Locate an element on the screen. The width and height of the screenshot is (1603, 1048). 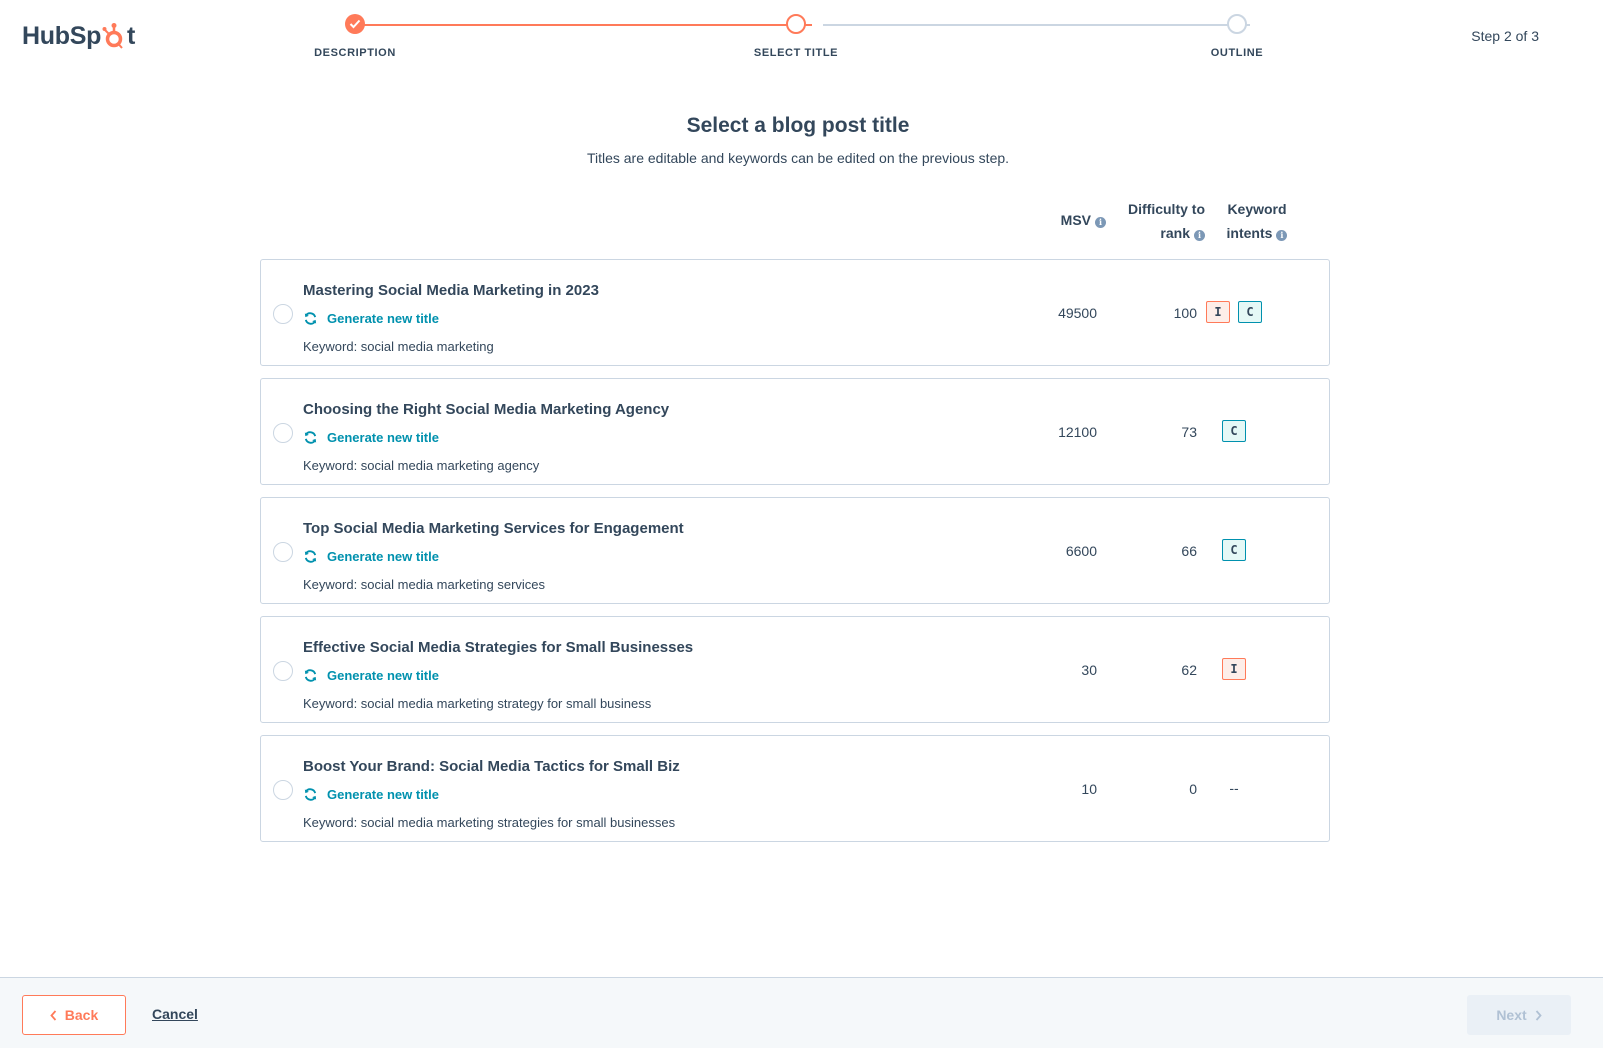
msv-value: 30 is located at coordinates (1089, 670).